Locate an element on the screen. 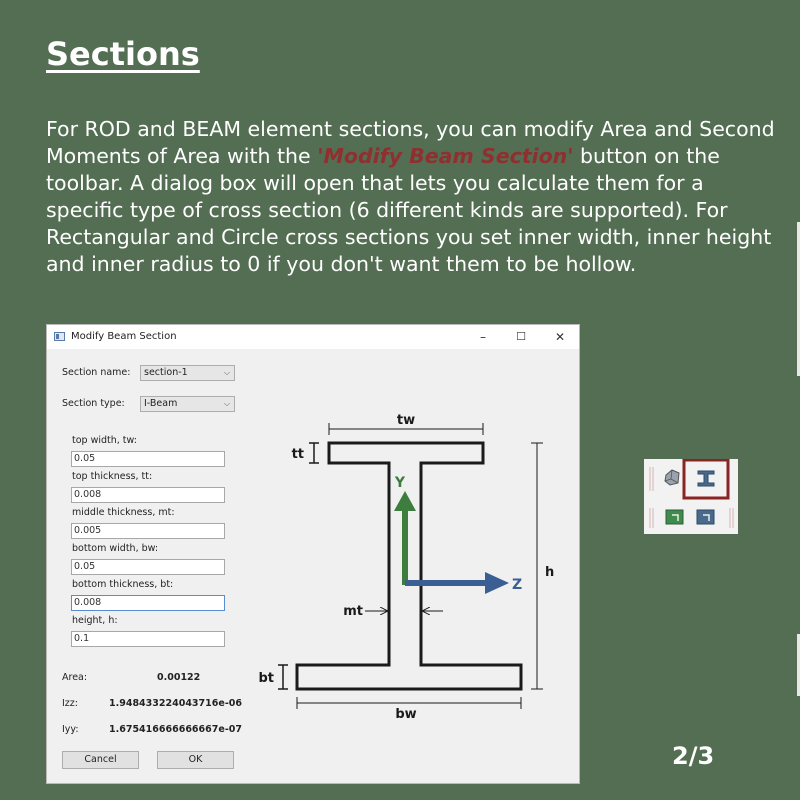  y-axis-arrow-head is located at coordinates (405, 501).